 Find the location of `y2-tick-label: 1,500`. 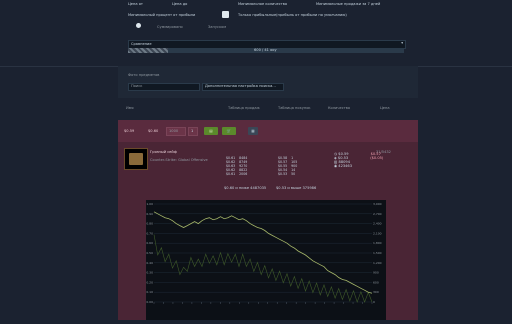

y2-tick-label: 1,500 is located at coordinates (377, 253).